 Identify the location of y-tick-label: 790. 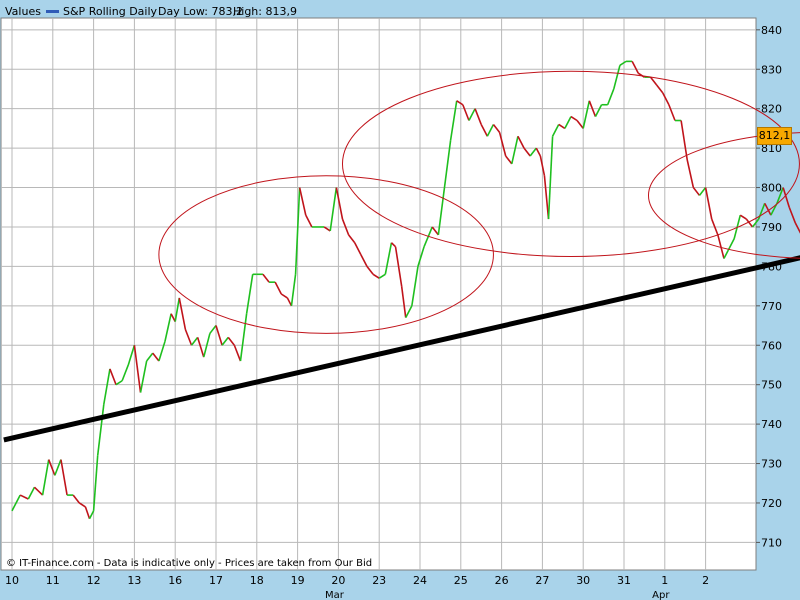
(771, 227).